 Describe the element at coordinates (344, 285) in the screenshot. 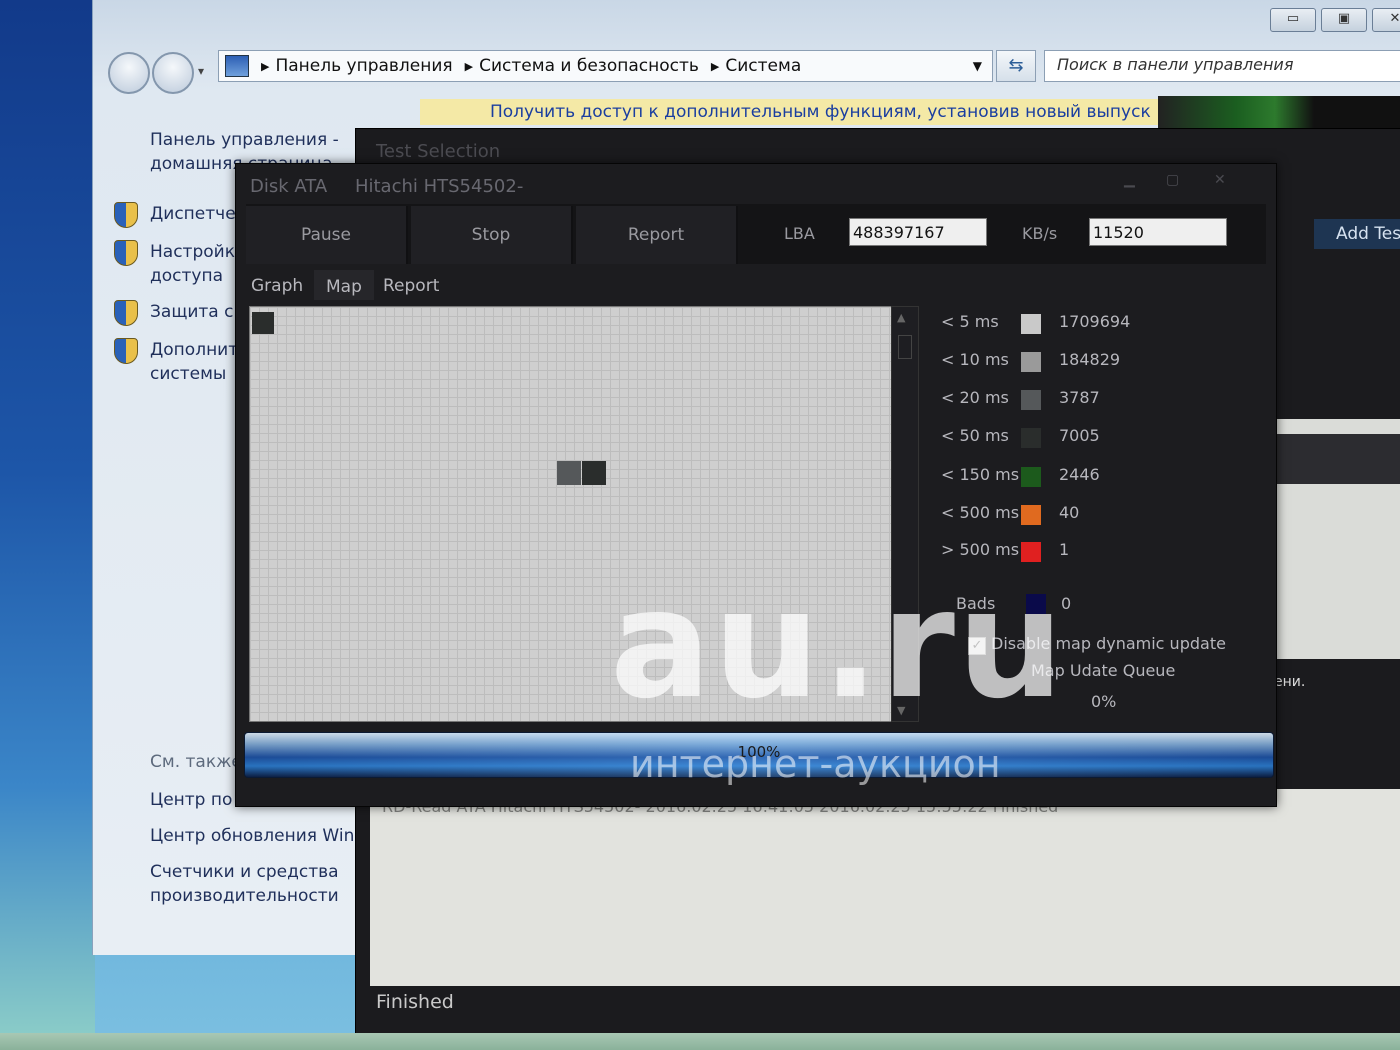

I see `tab-map: Map` at that location.